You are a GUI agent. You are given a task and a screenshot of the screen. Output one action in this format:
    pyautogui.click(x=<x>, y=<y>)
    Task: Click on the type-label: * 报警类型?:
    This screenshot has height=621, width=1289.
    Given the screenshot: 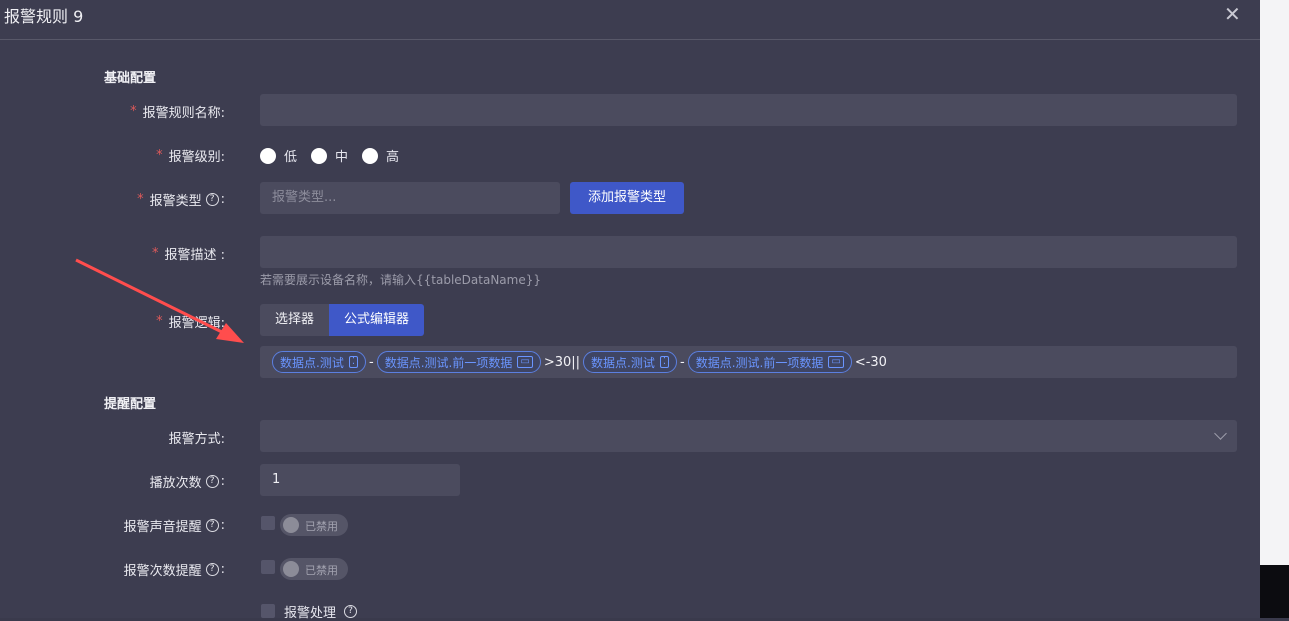 What is the action you would take?
    pyautogui.click(x=181, y=200)
    